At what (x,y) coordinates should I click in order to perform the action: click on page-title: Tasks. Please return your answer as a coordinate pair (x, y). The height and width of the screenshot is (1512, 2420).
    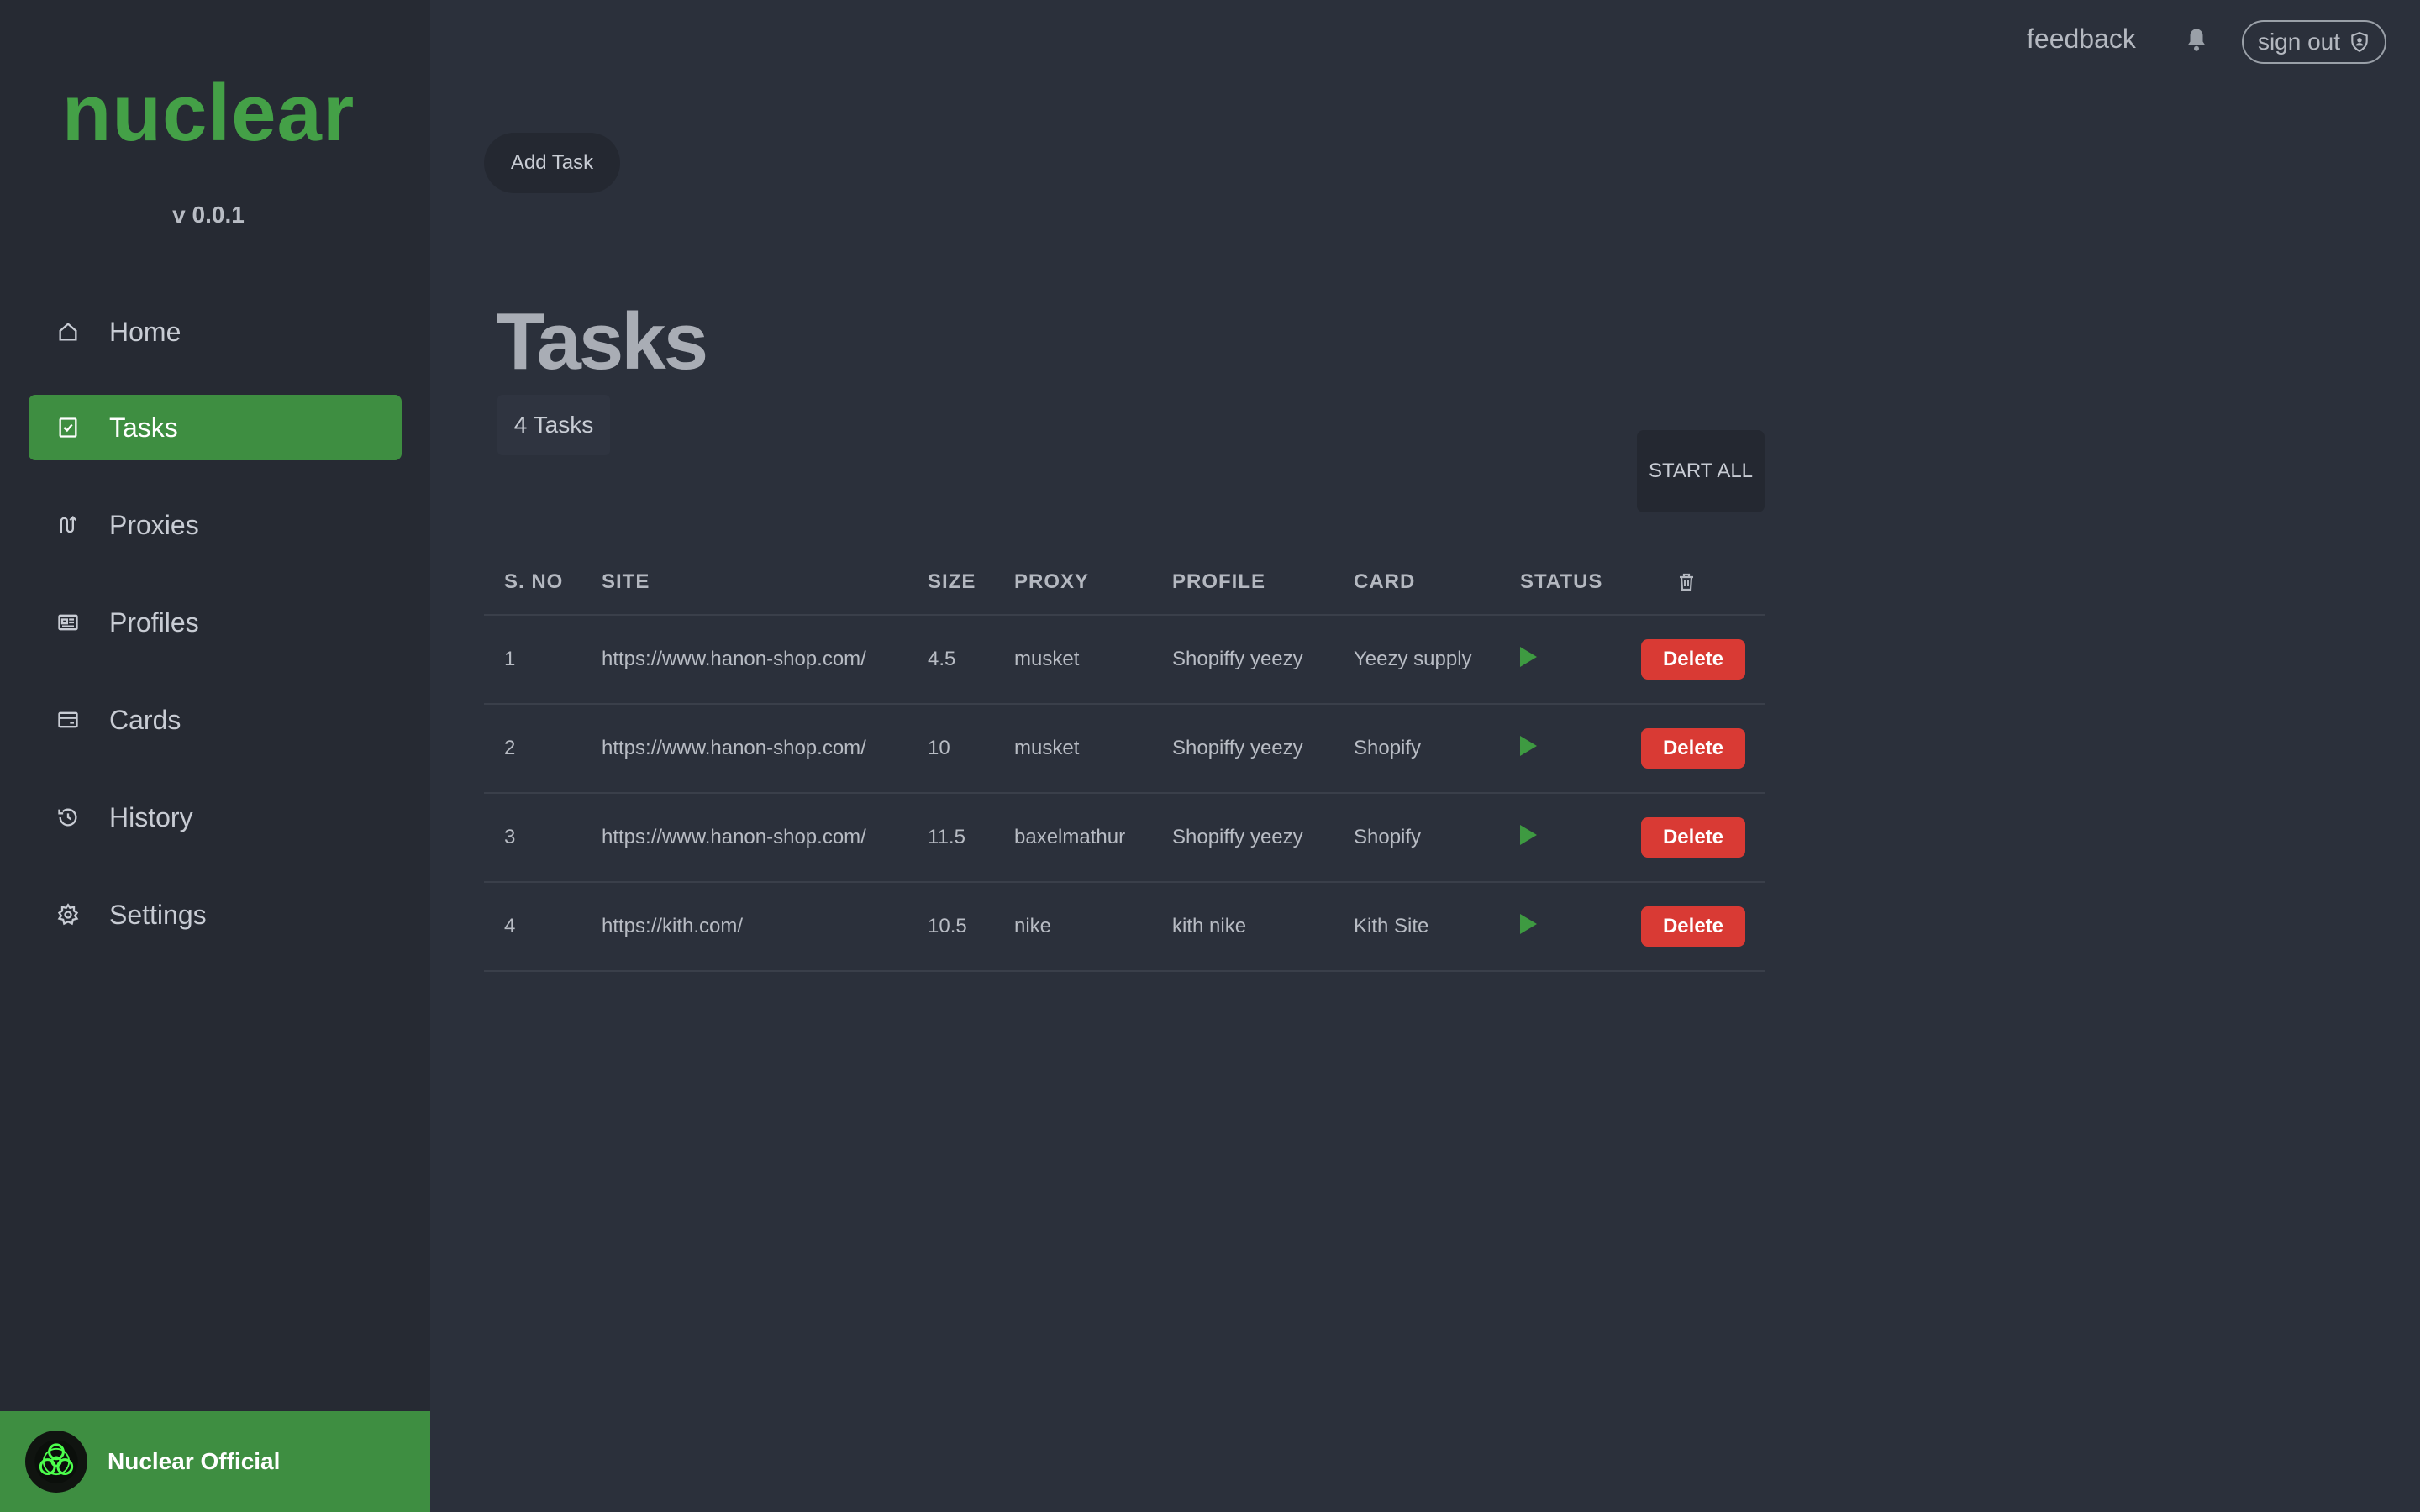
    Looking at the image, I should click on (602, 341).